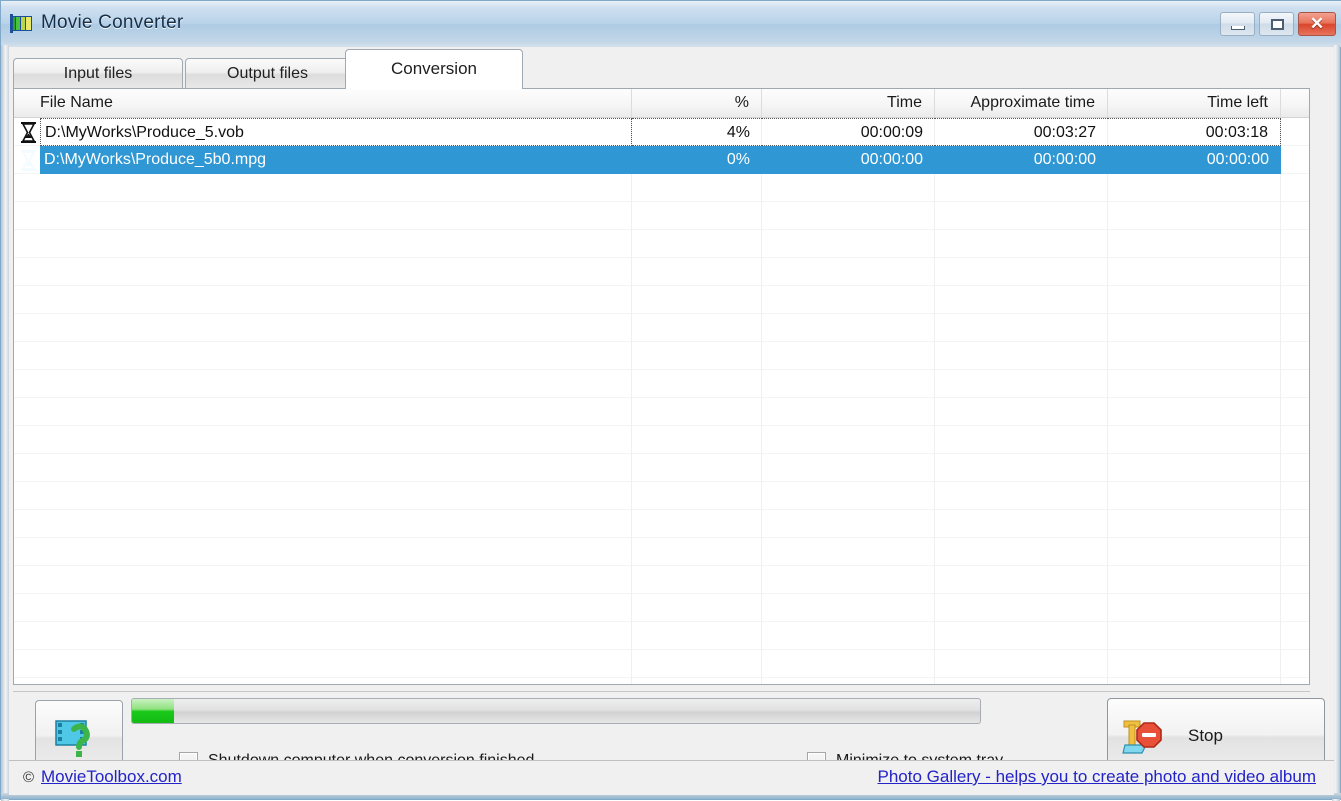  Describe the element at coordinates (1021, 103) in the screenshot. I see `column-header-approximate-time: Approximate time` at that location.